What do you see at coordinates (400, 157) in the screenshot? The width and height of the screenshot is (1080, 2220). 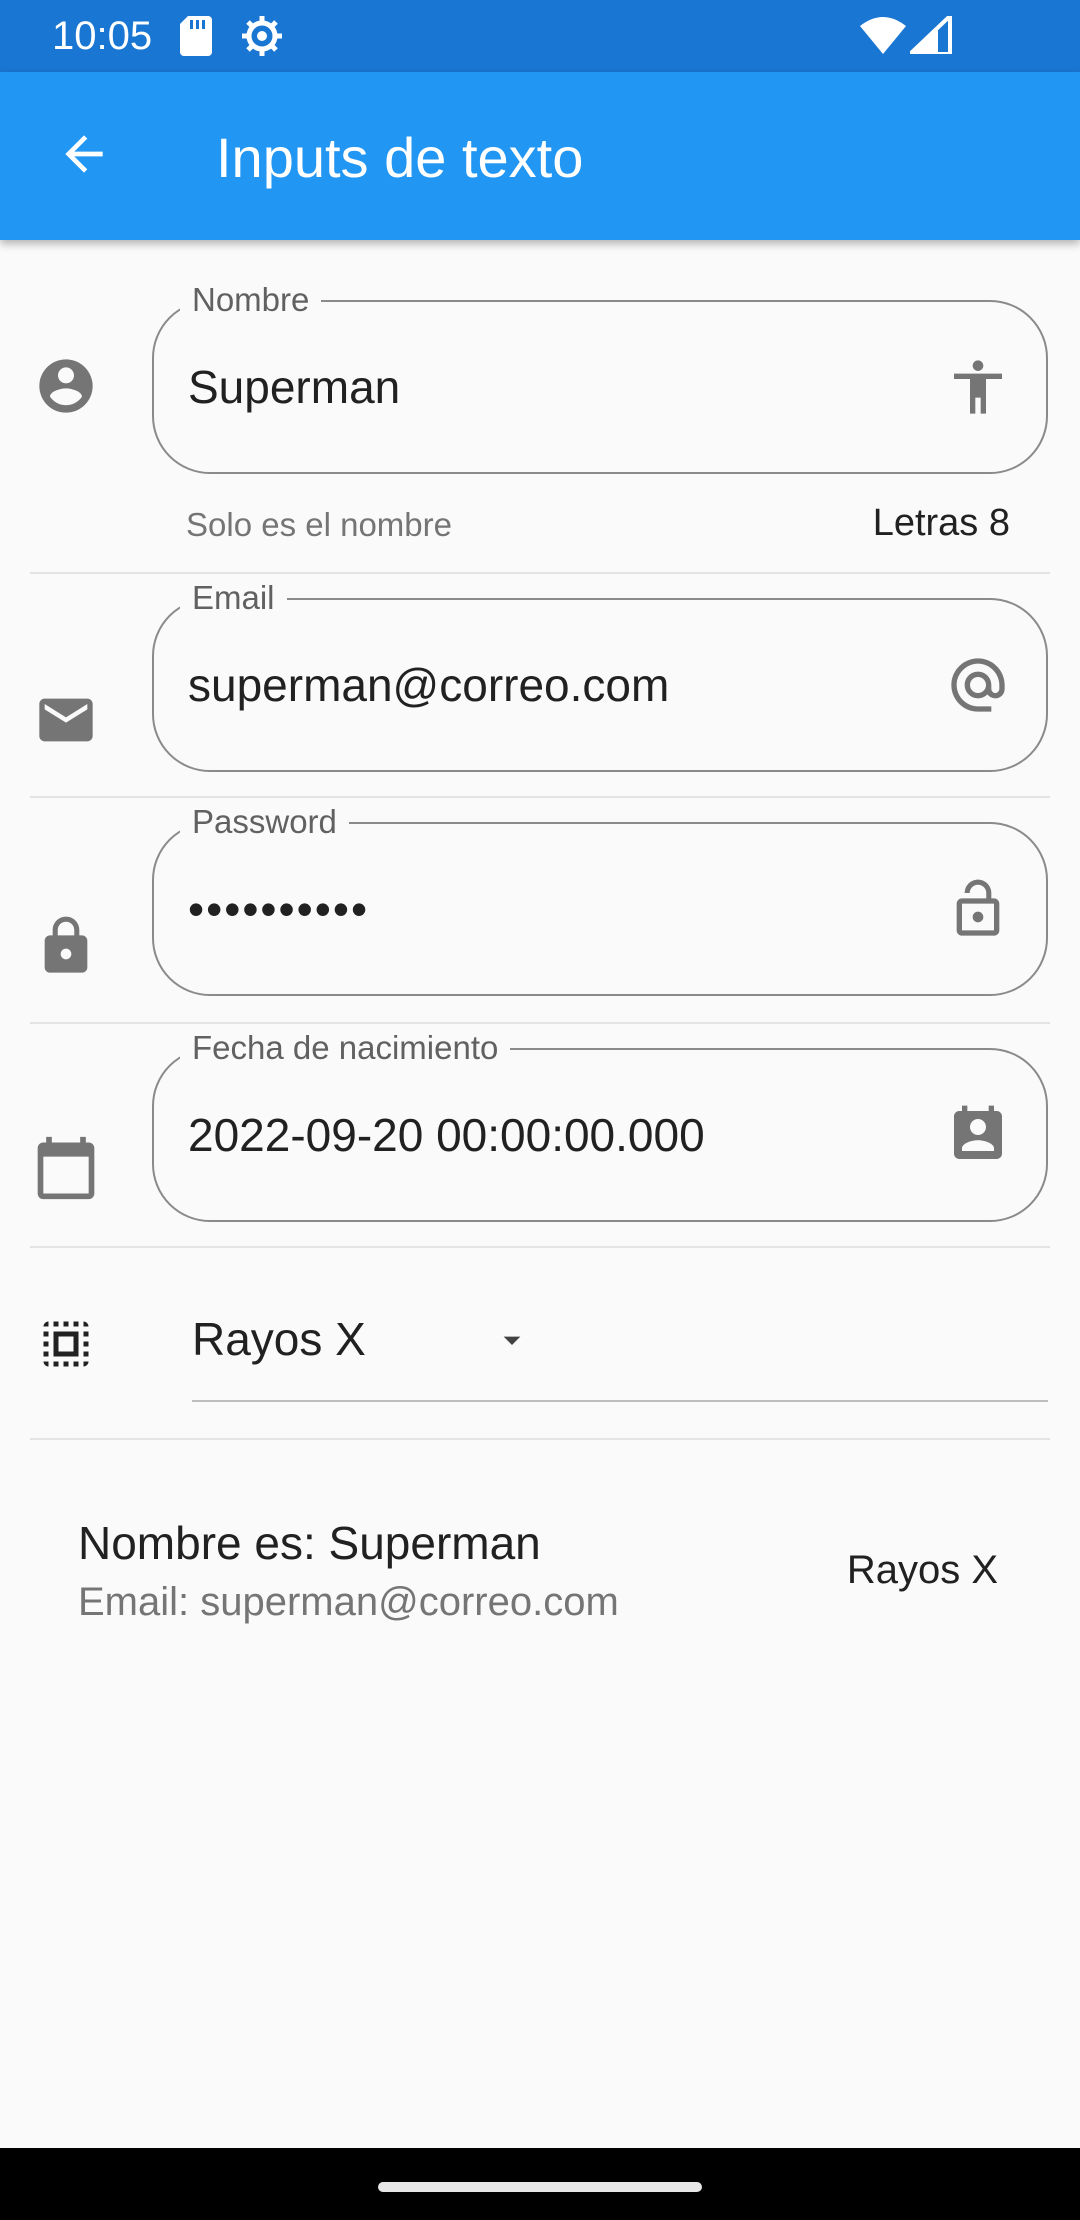 I see `page-title: Inputs de texto` at bounding box center [400, 157].